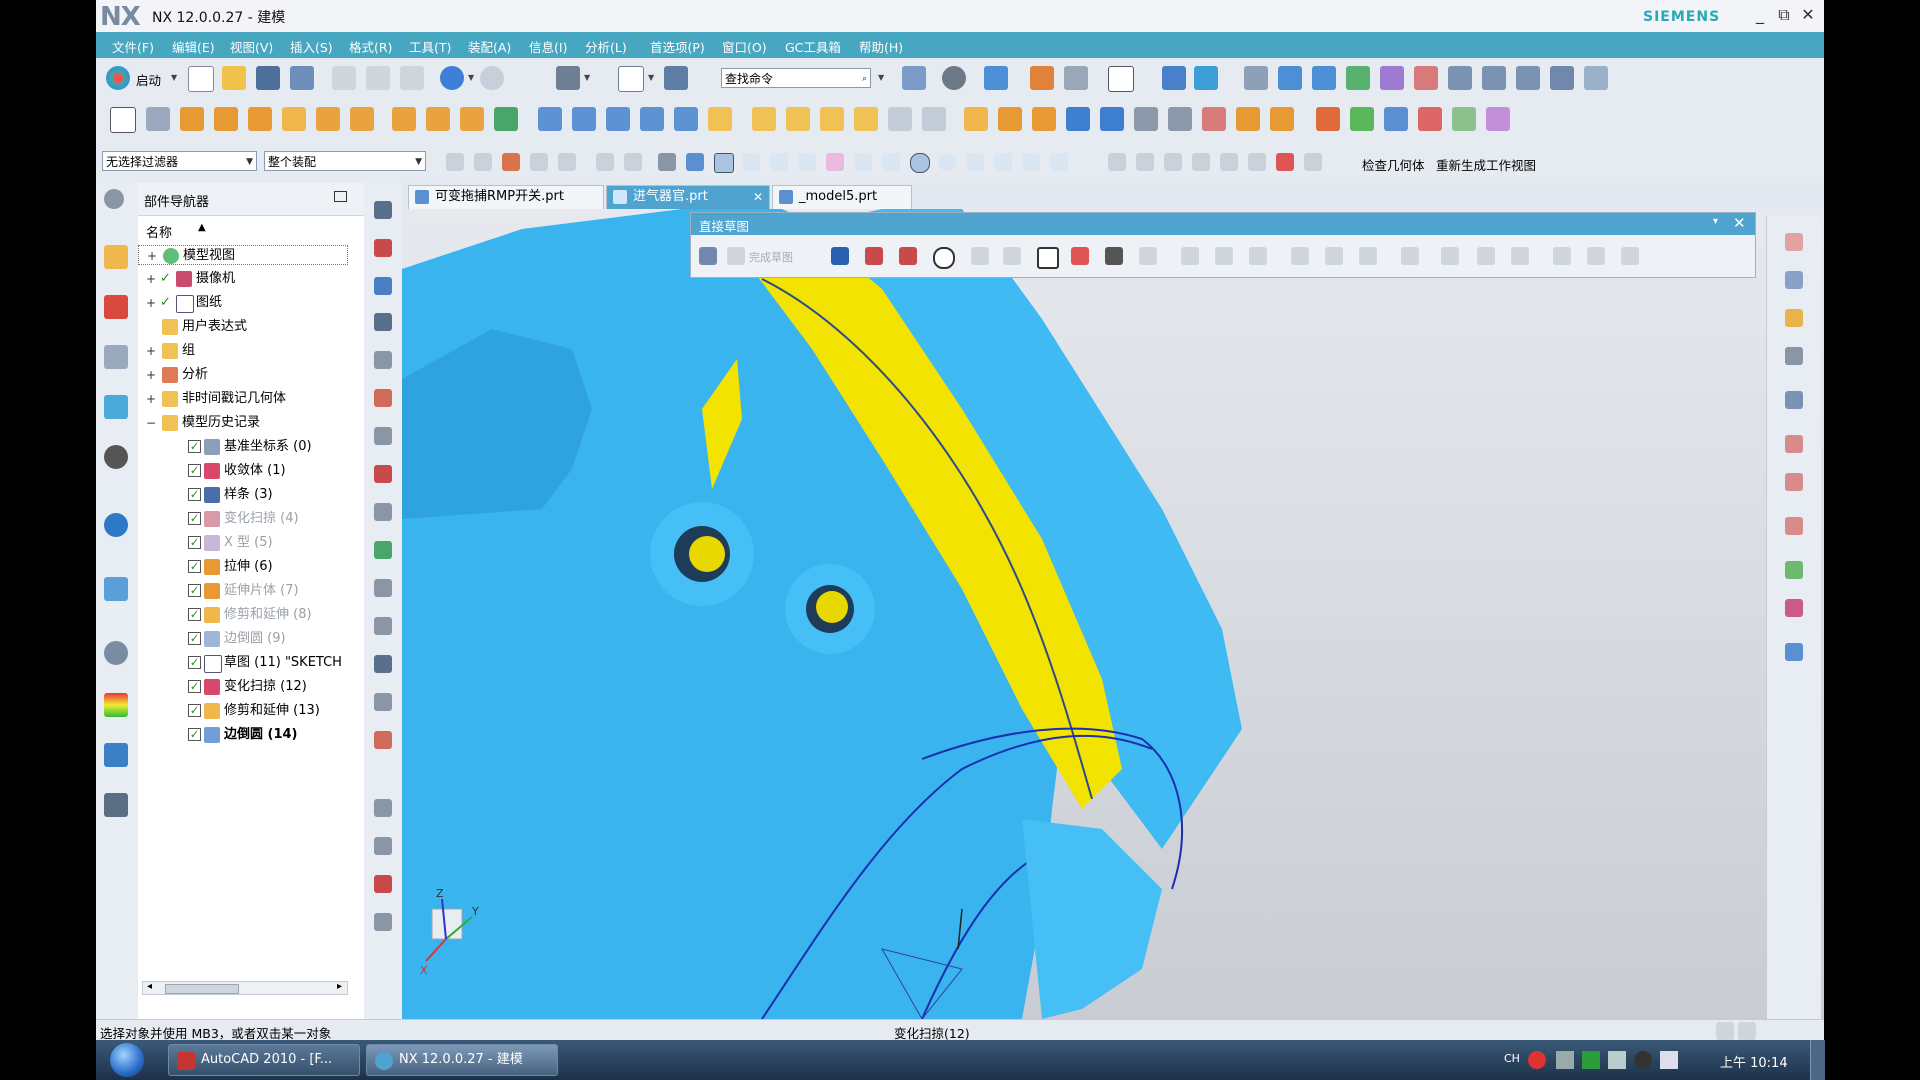  What do you see at coordinates (116, 705) in the screenshot?
I see `palette-icon` at bounding box center [116, 705].